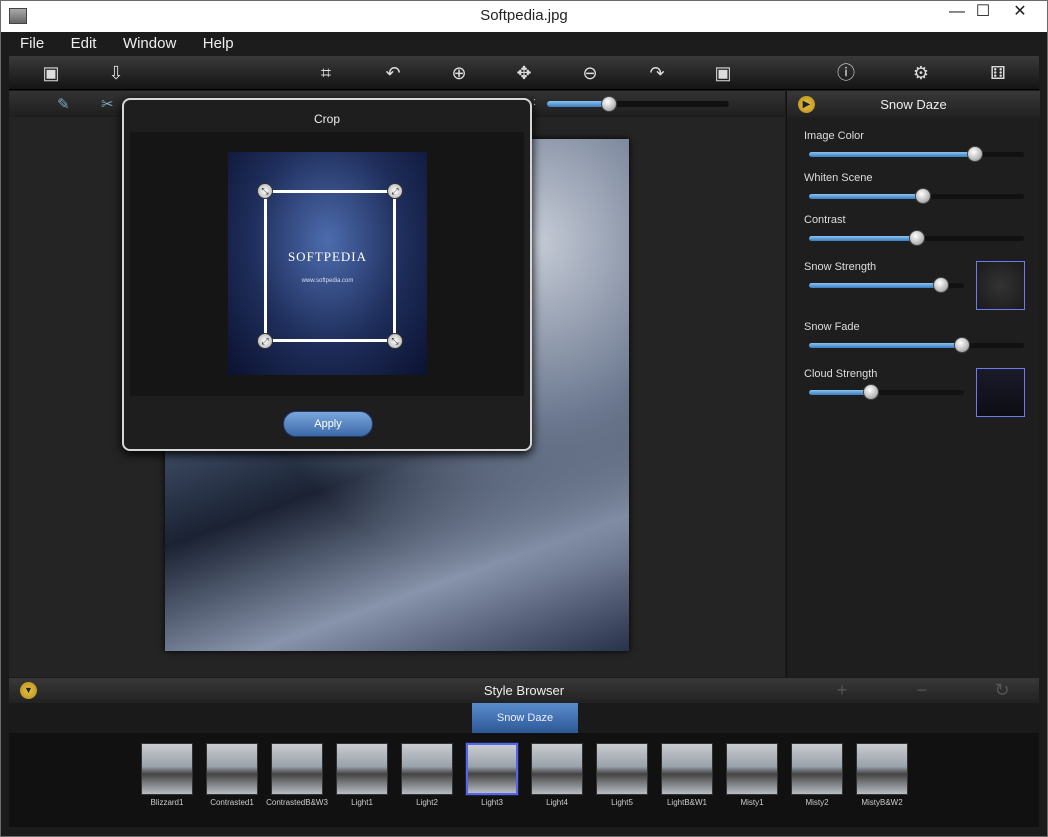  Describe the element at coordinates (265, 191) in the screenshot. I see `crop-handle-top-left: ⤡` at that location.